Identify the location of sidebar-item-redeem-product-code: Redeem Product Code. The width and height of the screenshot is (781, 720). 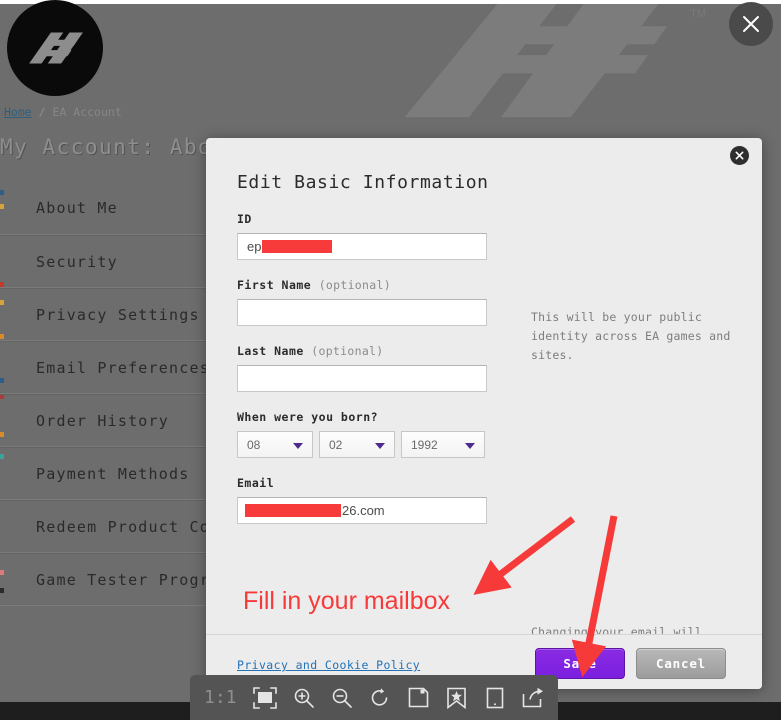
(118, 526).